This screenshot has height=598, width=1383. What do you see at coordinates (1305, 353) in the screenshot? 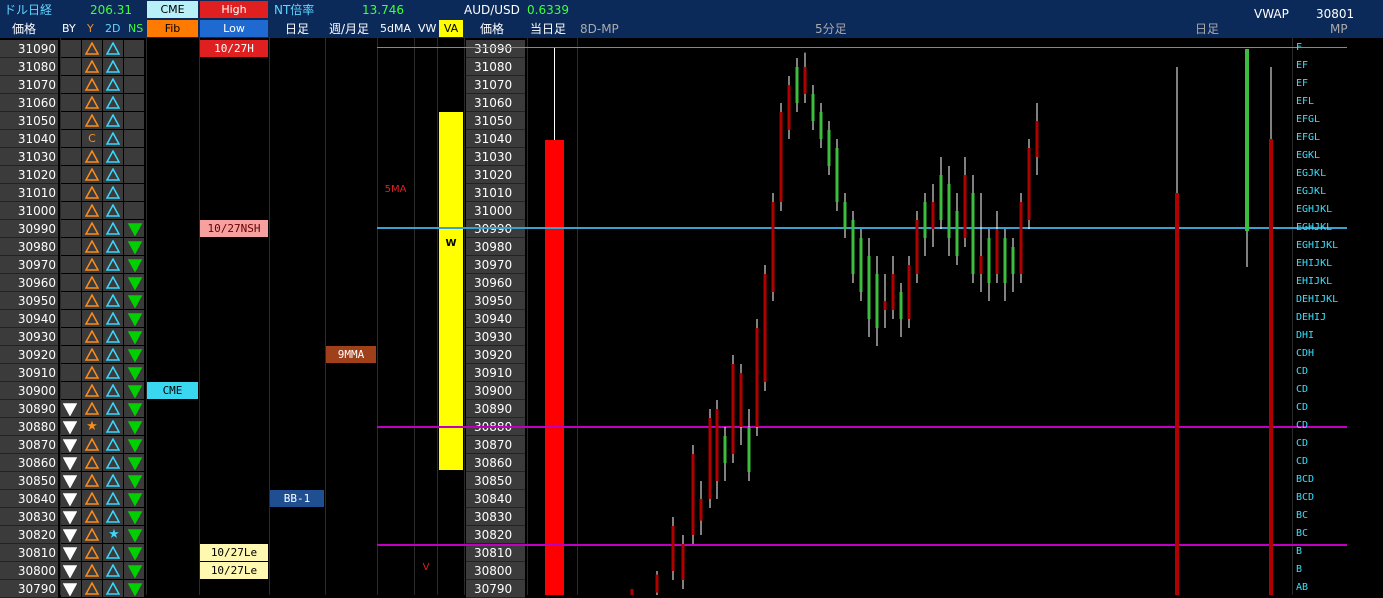
I see `mp-letters: CDH` at bounding box center [1305, 353].